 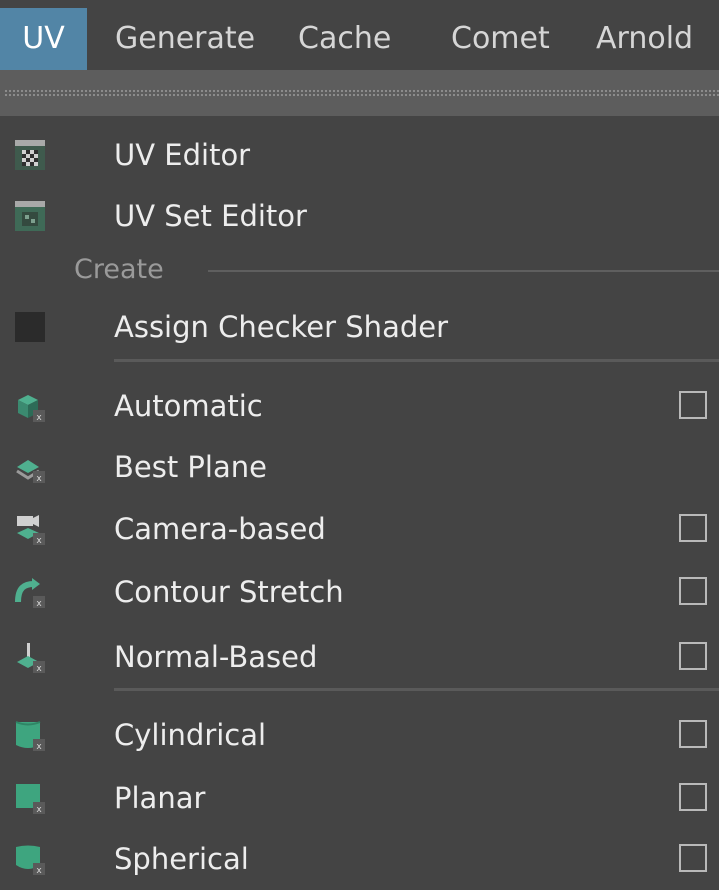 What do you see at coordinates (160, 798) in the screenshot?
I see `menu-item-label: Planar` at bounding box center [160, 798].